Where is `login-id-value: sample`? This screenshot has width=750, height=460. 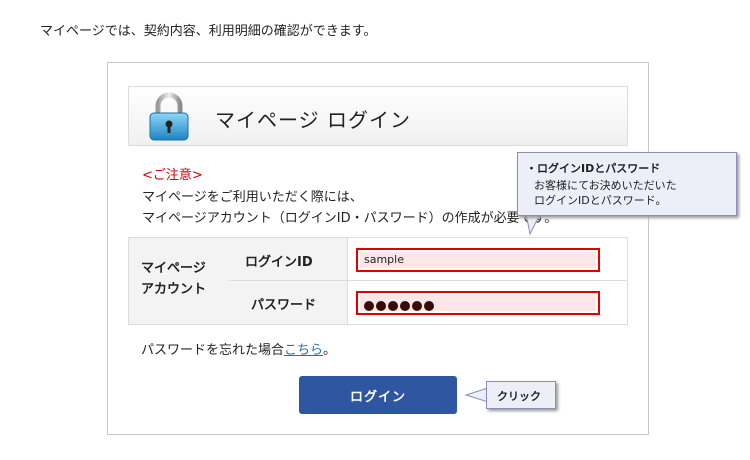 login-id-value: sample is located at coordinates (384, 259).